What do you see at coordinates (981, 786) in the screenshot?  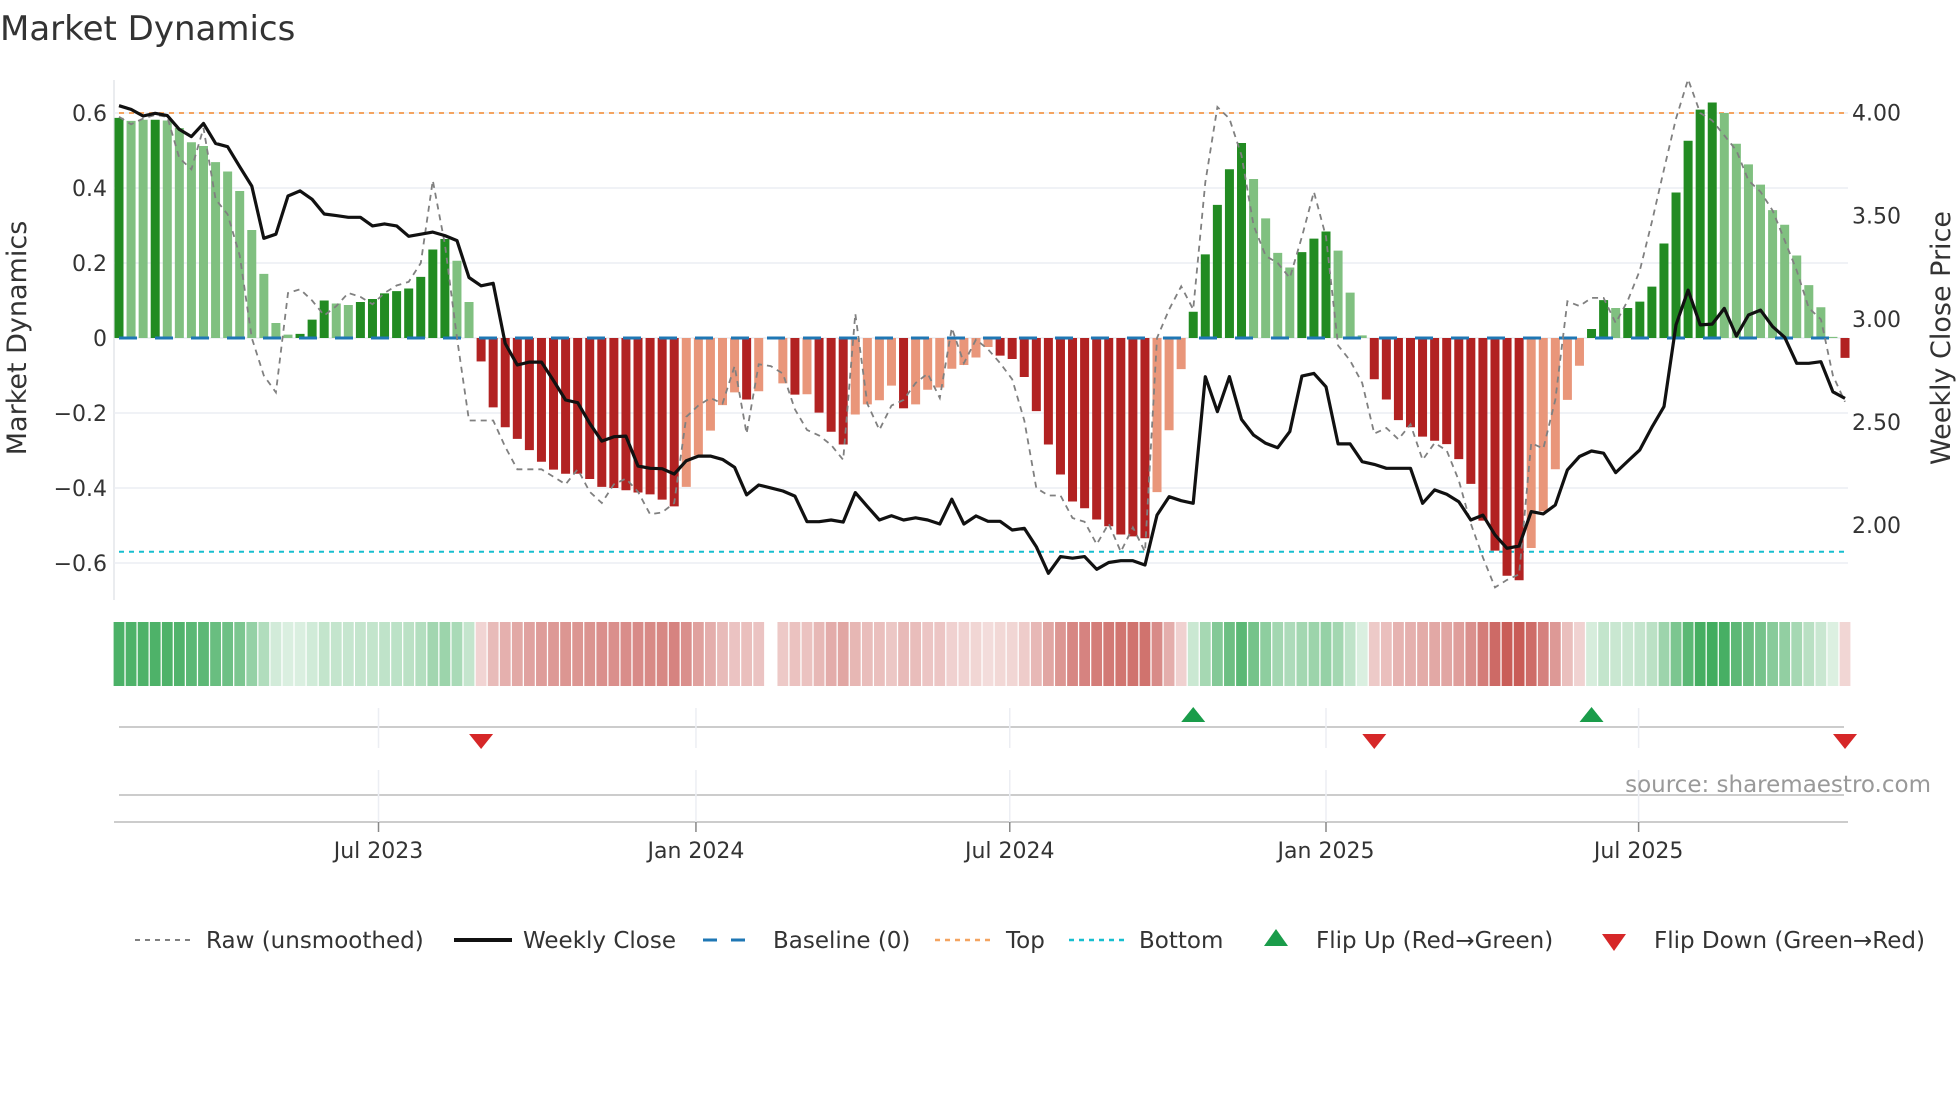 I see `x-axis: Jul 2023 Jan 2024 Jul 2024 Jan 2025 Jul 2025` at bounding box center [981, 786].